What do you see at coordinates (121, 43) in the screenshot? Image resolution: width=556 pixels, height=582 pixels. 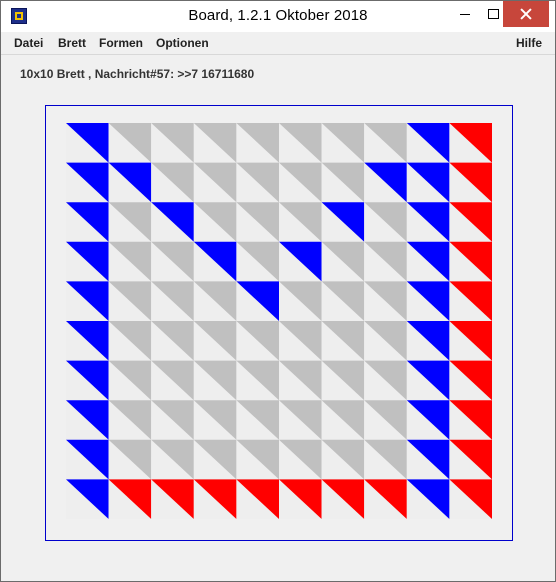 I see `menu-formen: Formen` at bounding box center [121, 43].